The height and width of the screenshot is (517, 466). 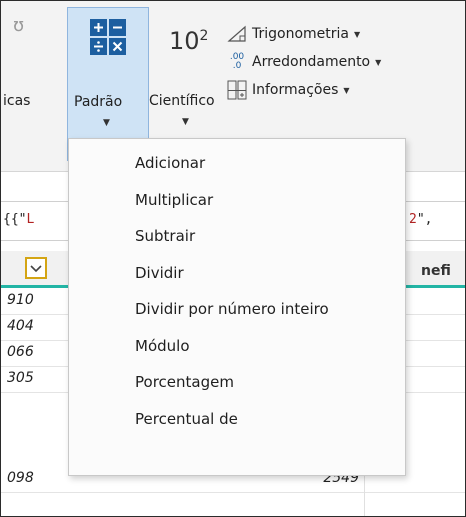 What do you see at coordinates (237, 382) in the screenshot?
I see `menu-item-porcentagem: Porcentagem` at bounding box center [237, 382].